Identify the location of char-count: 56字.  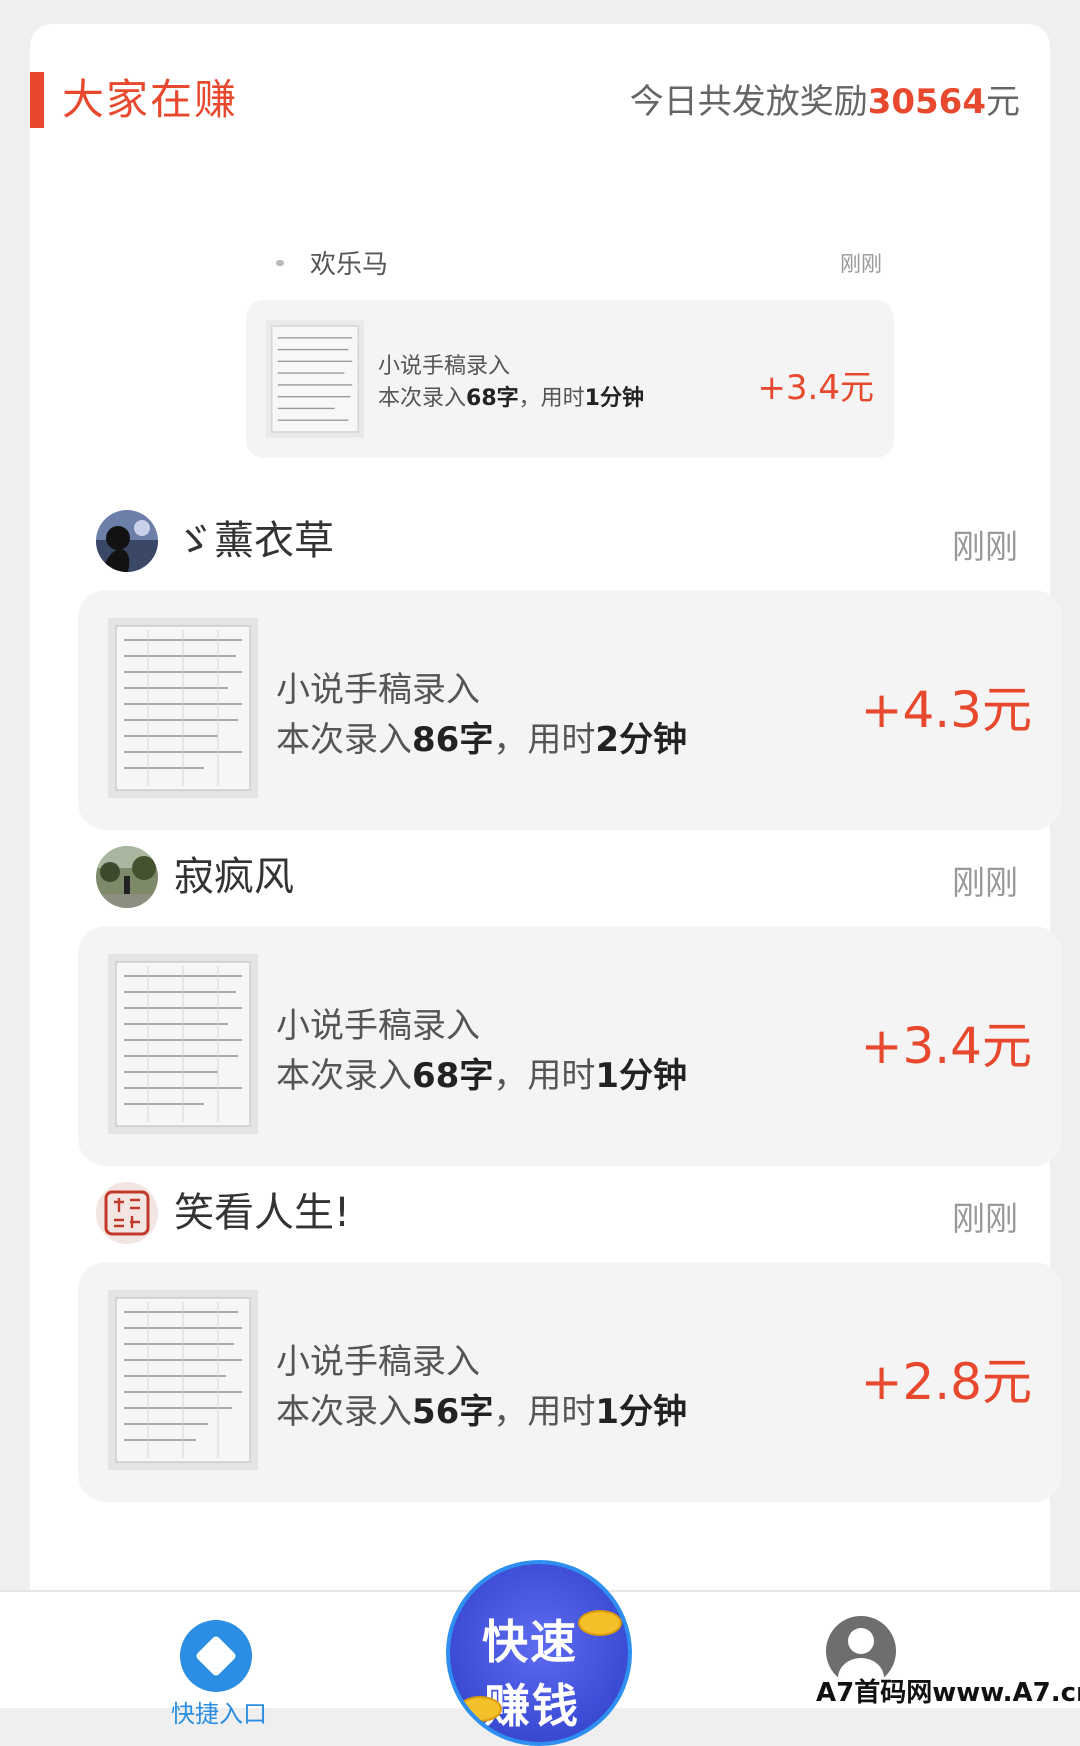
(453, 1412).